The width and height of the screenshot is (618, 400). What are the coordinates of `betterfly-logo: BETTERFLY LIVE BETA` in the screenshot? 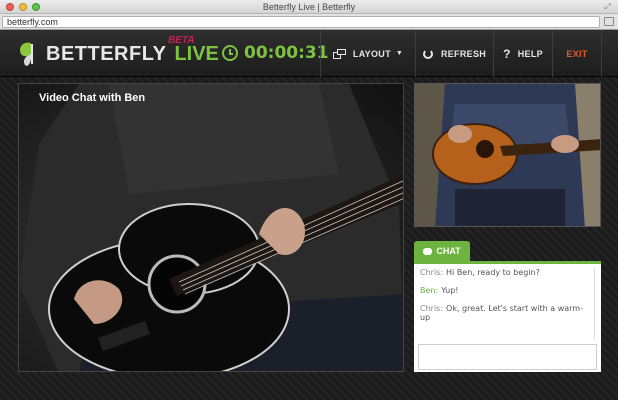 It's located at (118, 52).